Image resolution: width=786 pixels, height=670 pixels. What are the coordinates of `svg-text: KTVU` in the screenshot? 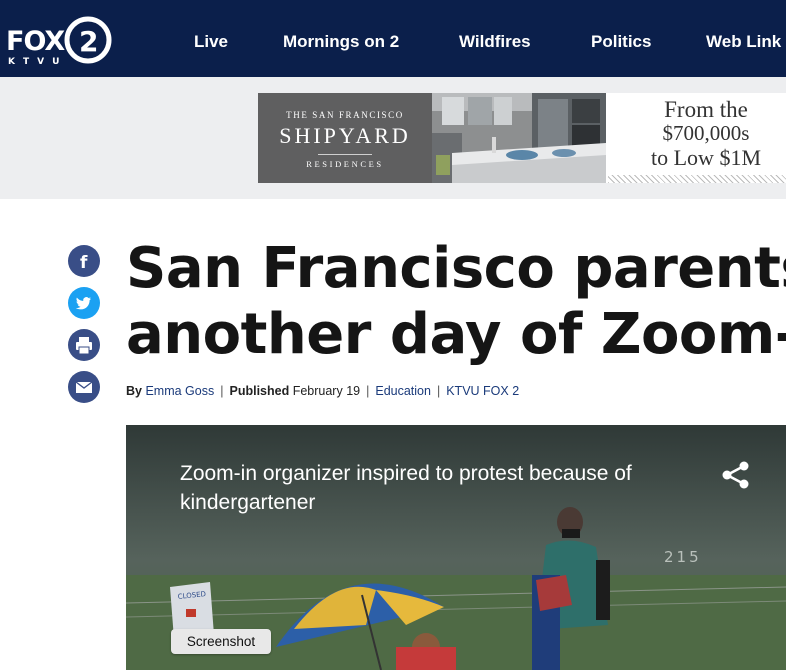 It's located at (37, 62).